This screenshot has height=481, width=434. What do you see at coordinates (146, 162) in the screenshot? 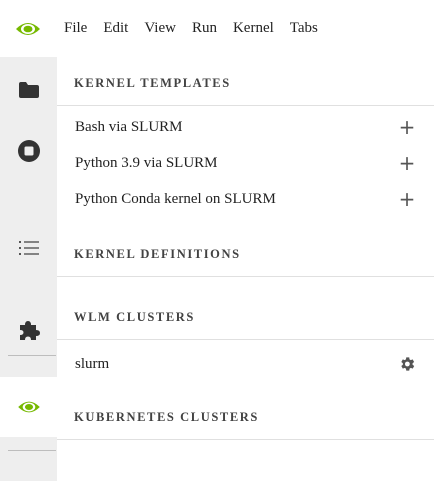
I see `kernel-template-label: Python 3.9 via SLURM` at bounding box center [146, 162].